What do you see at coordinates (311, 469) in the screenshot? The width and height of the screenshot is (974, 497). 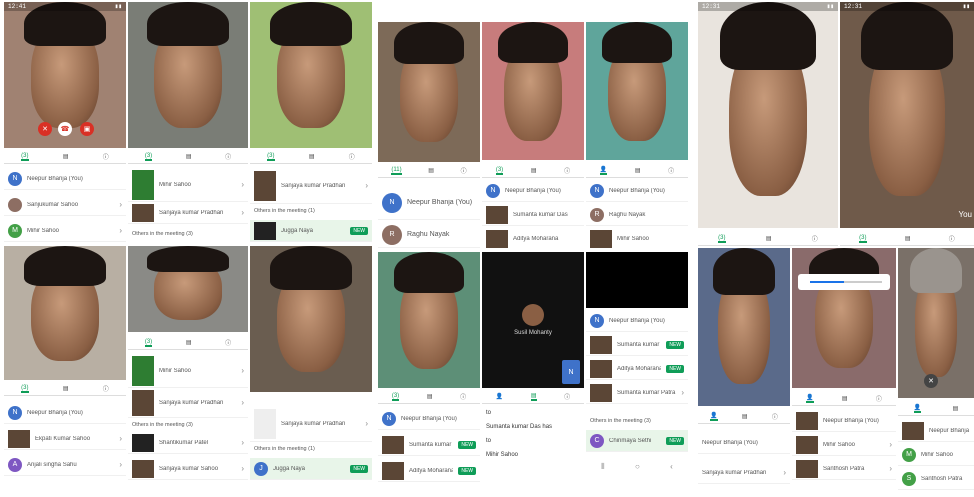 I see `waiting-row: J Jugga Naya NEW` at bounding box center [311, 469].